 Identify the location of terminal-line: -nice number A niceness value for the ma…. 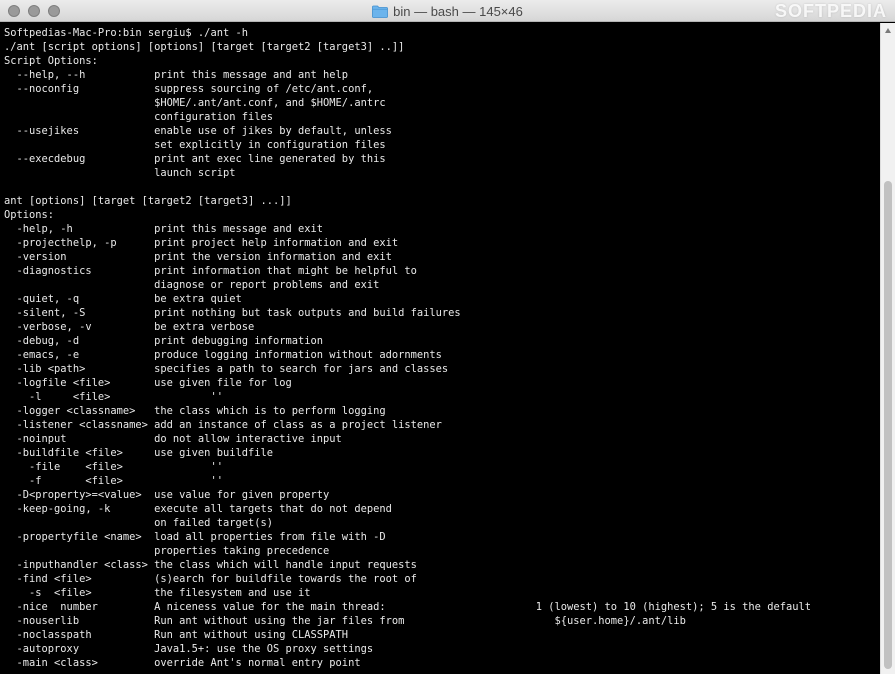
(407, 607).